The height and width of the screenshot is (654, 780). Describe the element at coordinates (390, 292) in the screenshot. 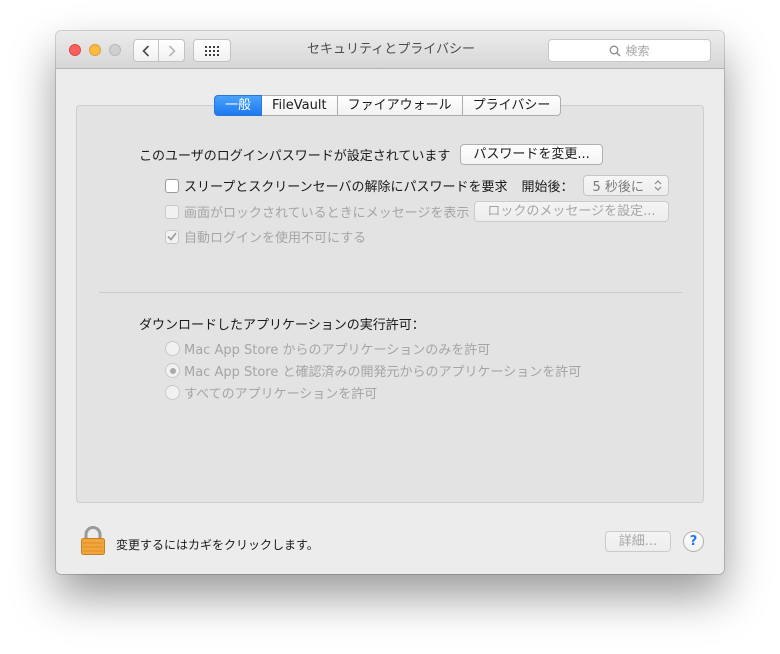

I see `section-divider` at that location.